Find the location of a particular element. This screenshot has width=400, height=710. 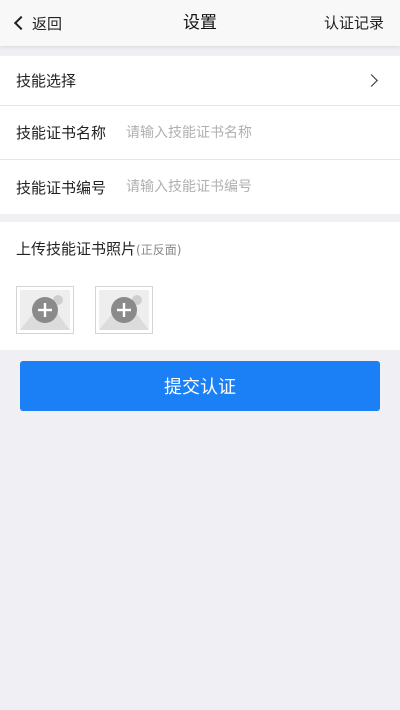

photo-front-slot is located at coordinates (45, 310).